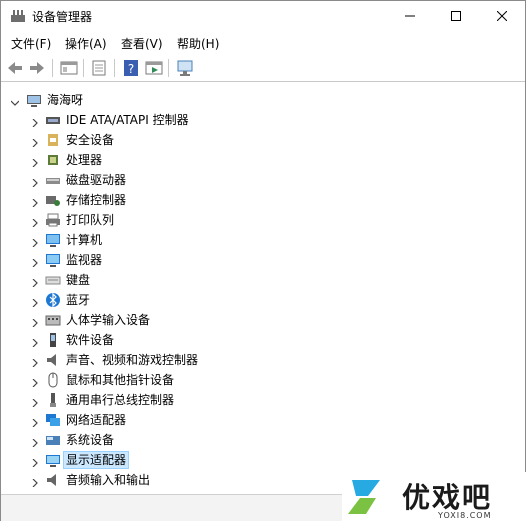  What do you see at coordinates (37, 68) in the screenshot?
I see `forward-arrow-icon` at bounding box center [37, 68].